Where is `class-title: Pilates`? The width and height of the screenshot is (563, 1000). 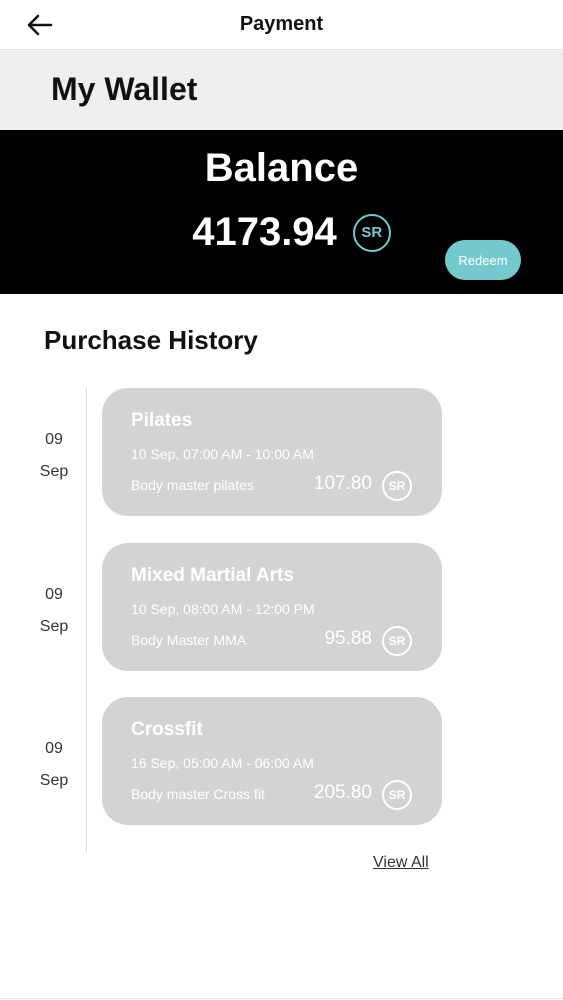 class-title: Pilates is located at coordinates (162, 420).